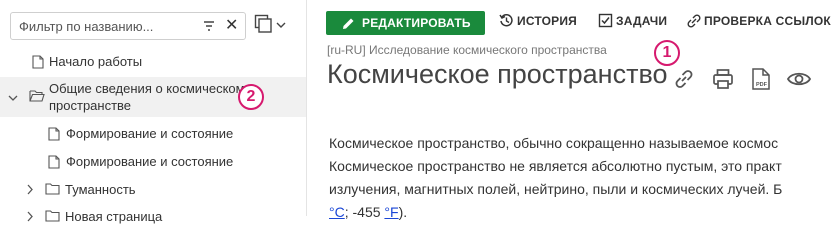 The height and width of the screenshot is (240, 836). I want to click on edit-button: РЕДАКТИРОВАТЬ, so click(405, 23).